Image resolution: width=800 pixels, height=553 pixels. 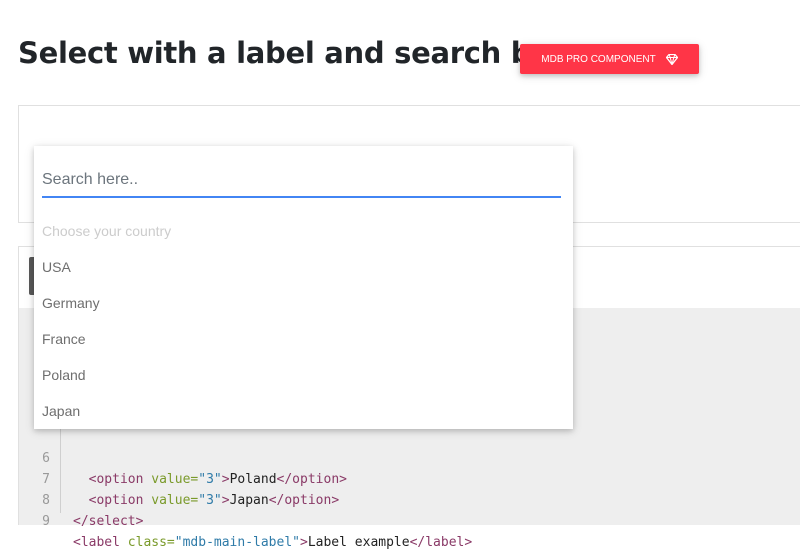 What do you see at coordinates (61, 411) in the screenshot?
I see `option-japan: Japan` at bounding box center [61, 411].